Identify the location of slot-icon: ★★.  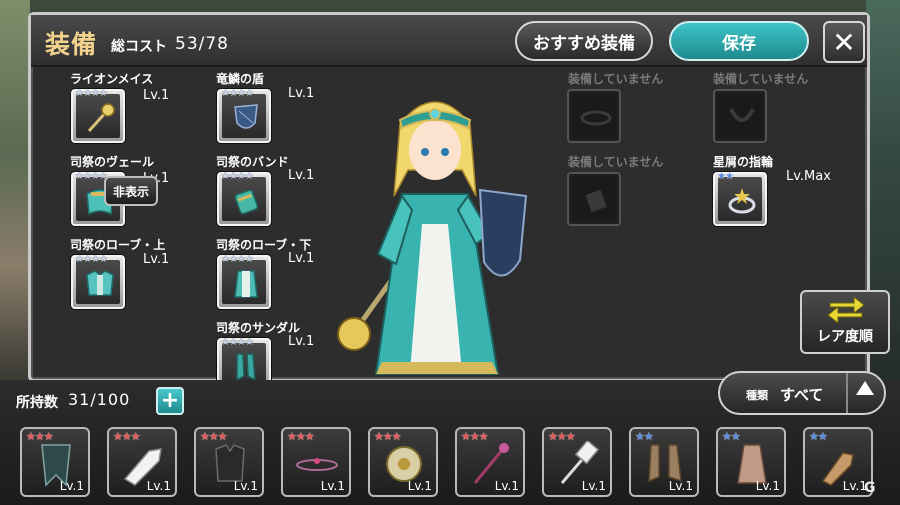
(740, 198).